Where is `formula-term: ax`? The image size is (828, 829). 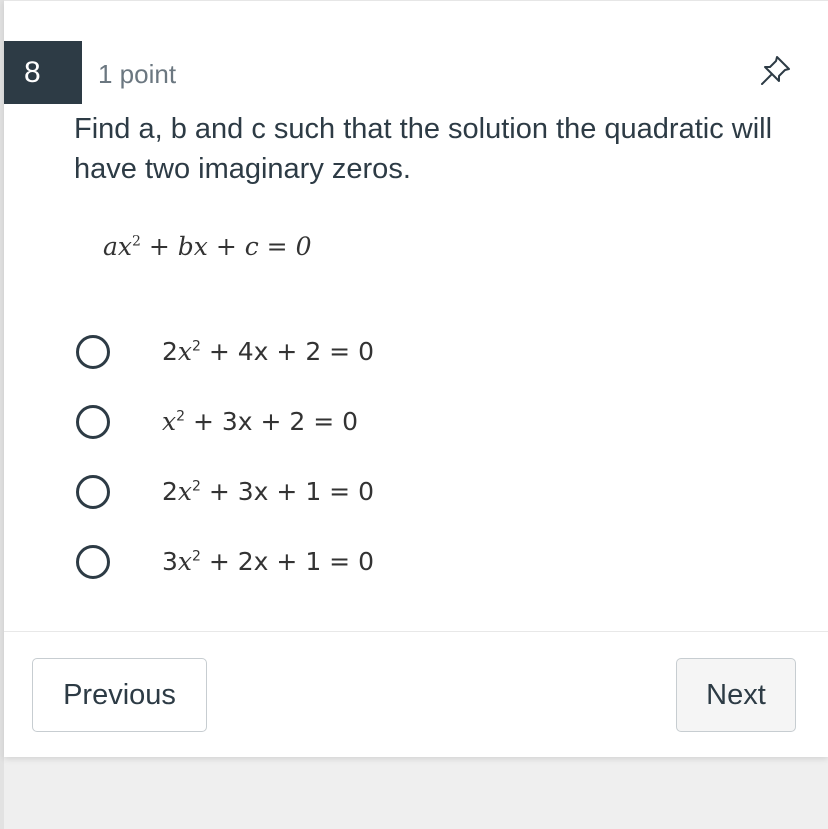
formula-term: ax is located at coordinates (118, 246).